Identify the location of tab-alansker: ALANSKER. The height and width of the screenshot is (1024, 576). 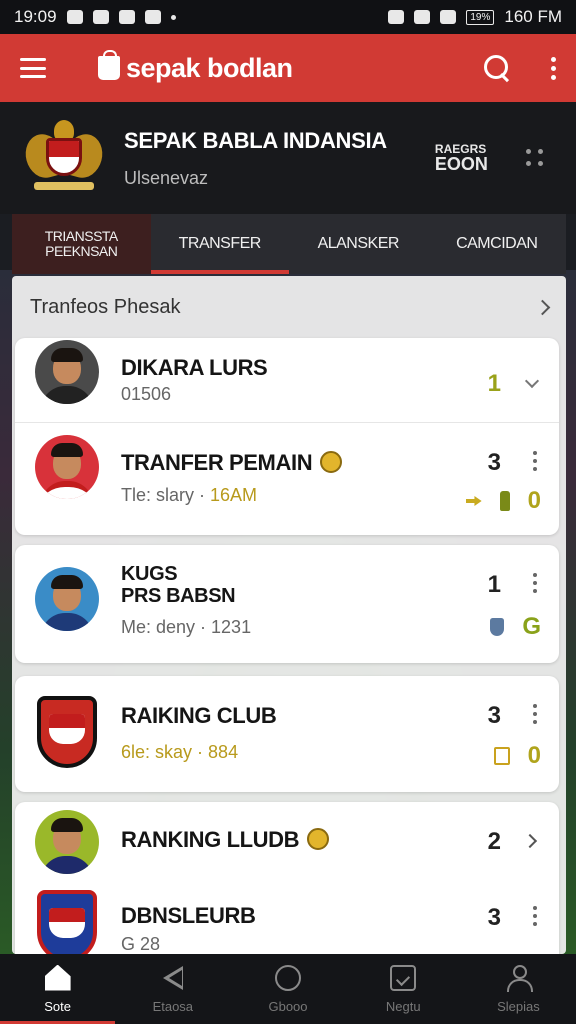
(358, 244).